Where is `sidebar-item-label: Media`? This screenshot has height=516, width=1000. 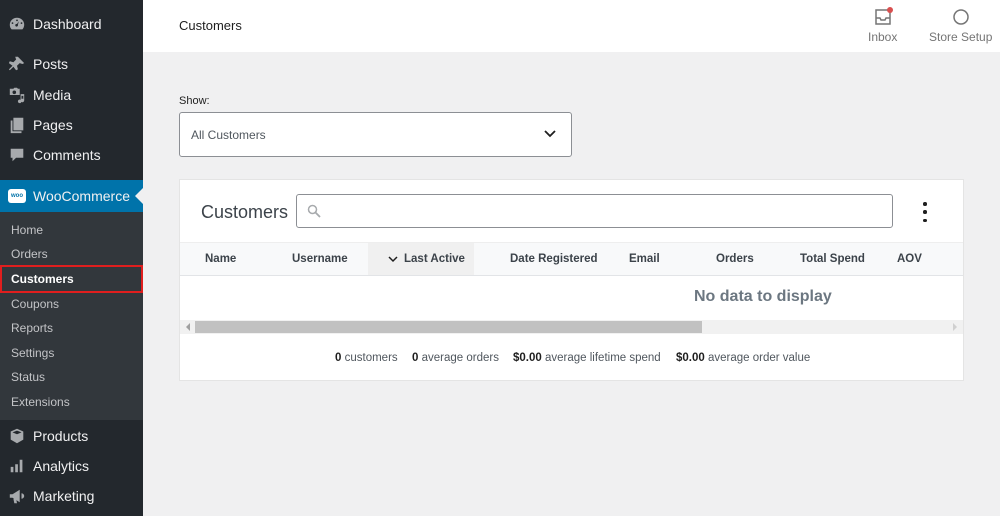
sidebar-item-label: Media is located at coordinates (52, 95).